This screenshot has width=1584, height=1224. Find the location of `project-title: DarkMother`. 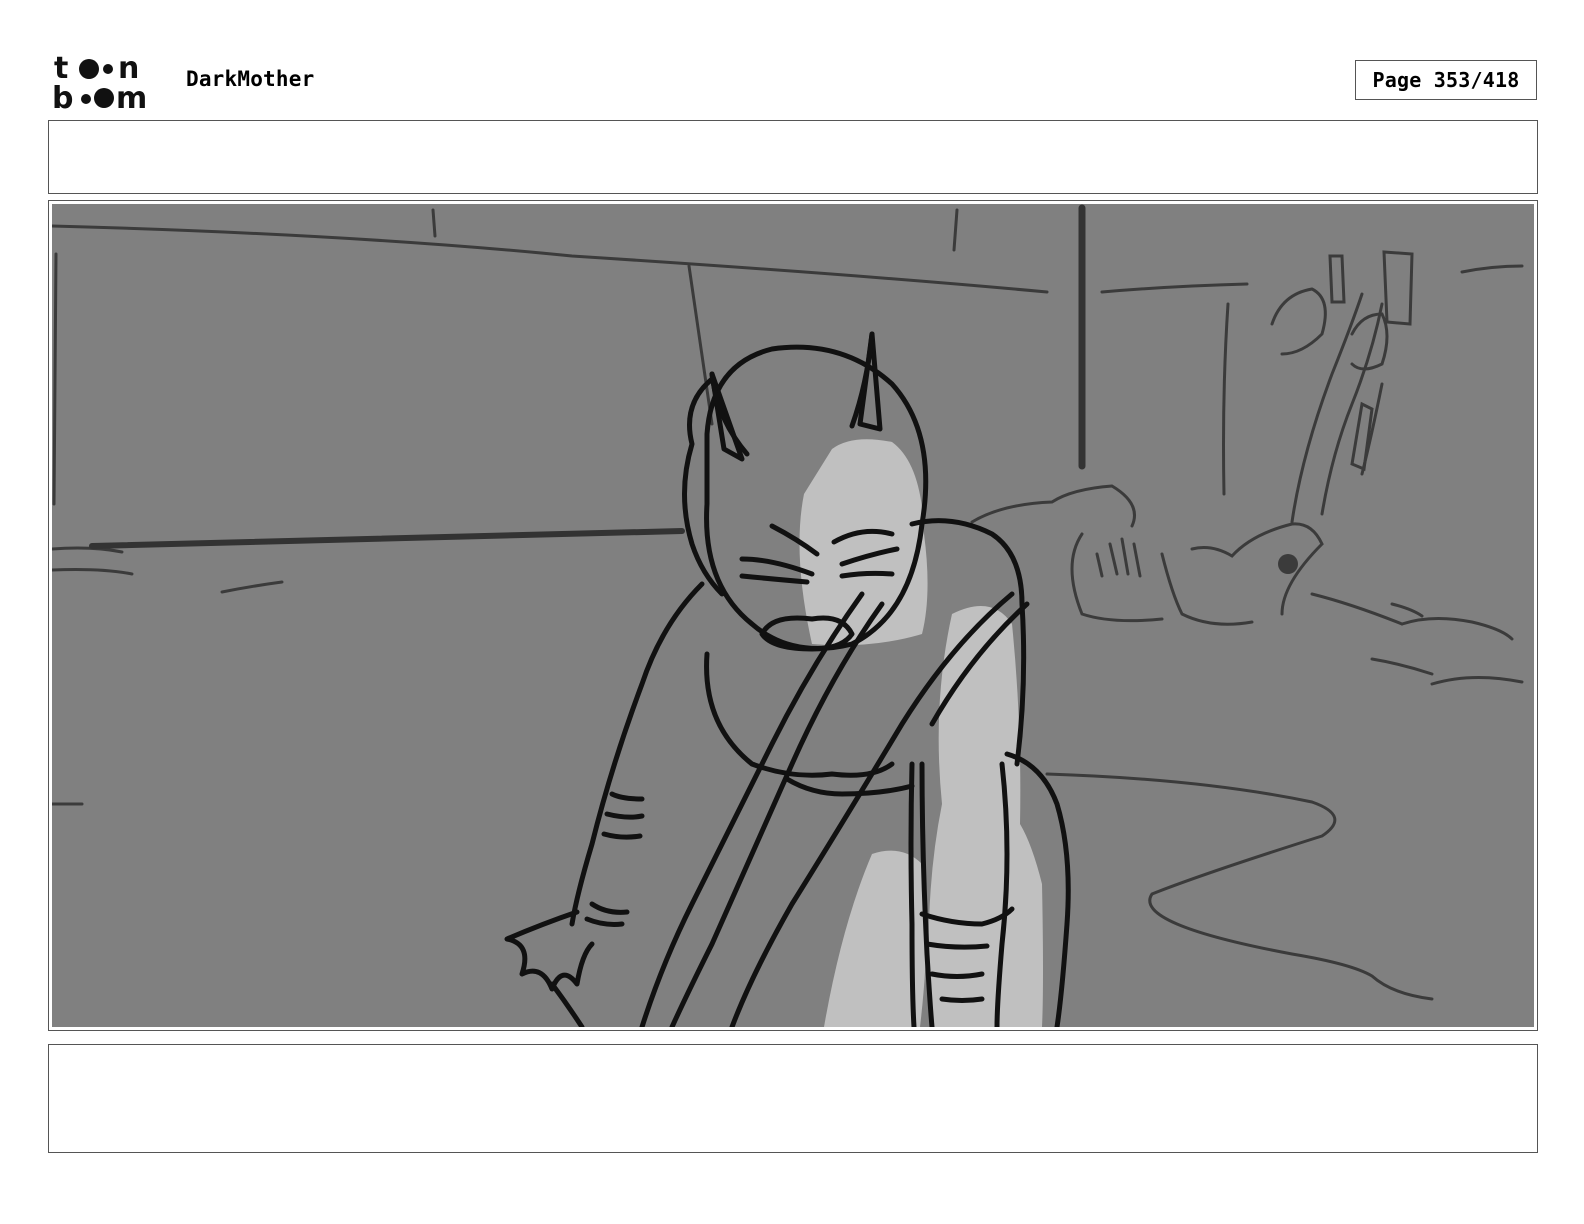

project-title: DarkMother is located at coordinates (250, 79).